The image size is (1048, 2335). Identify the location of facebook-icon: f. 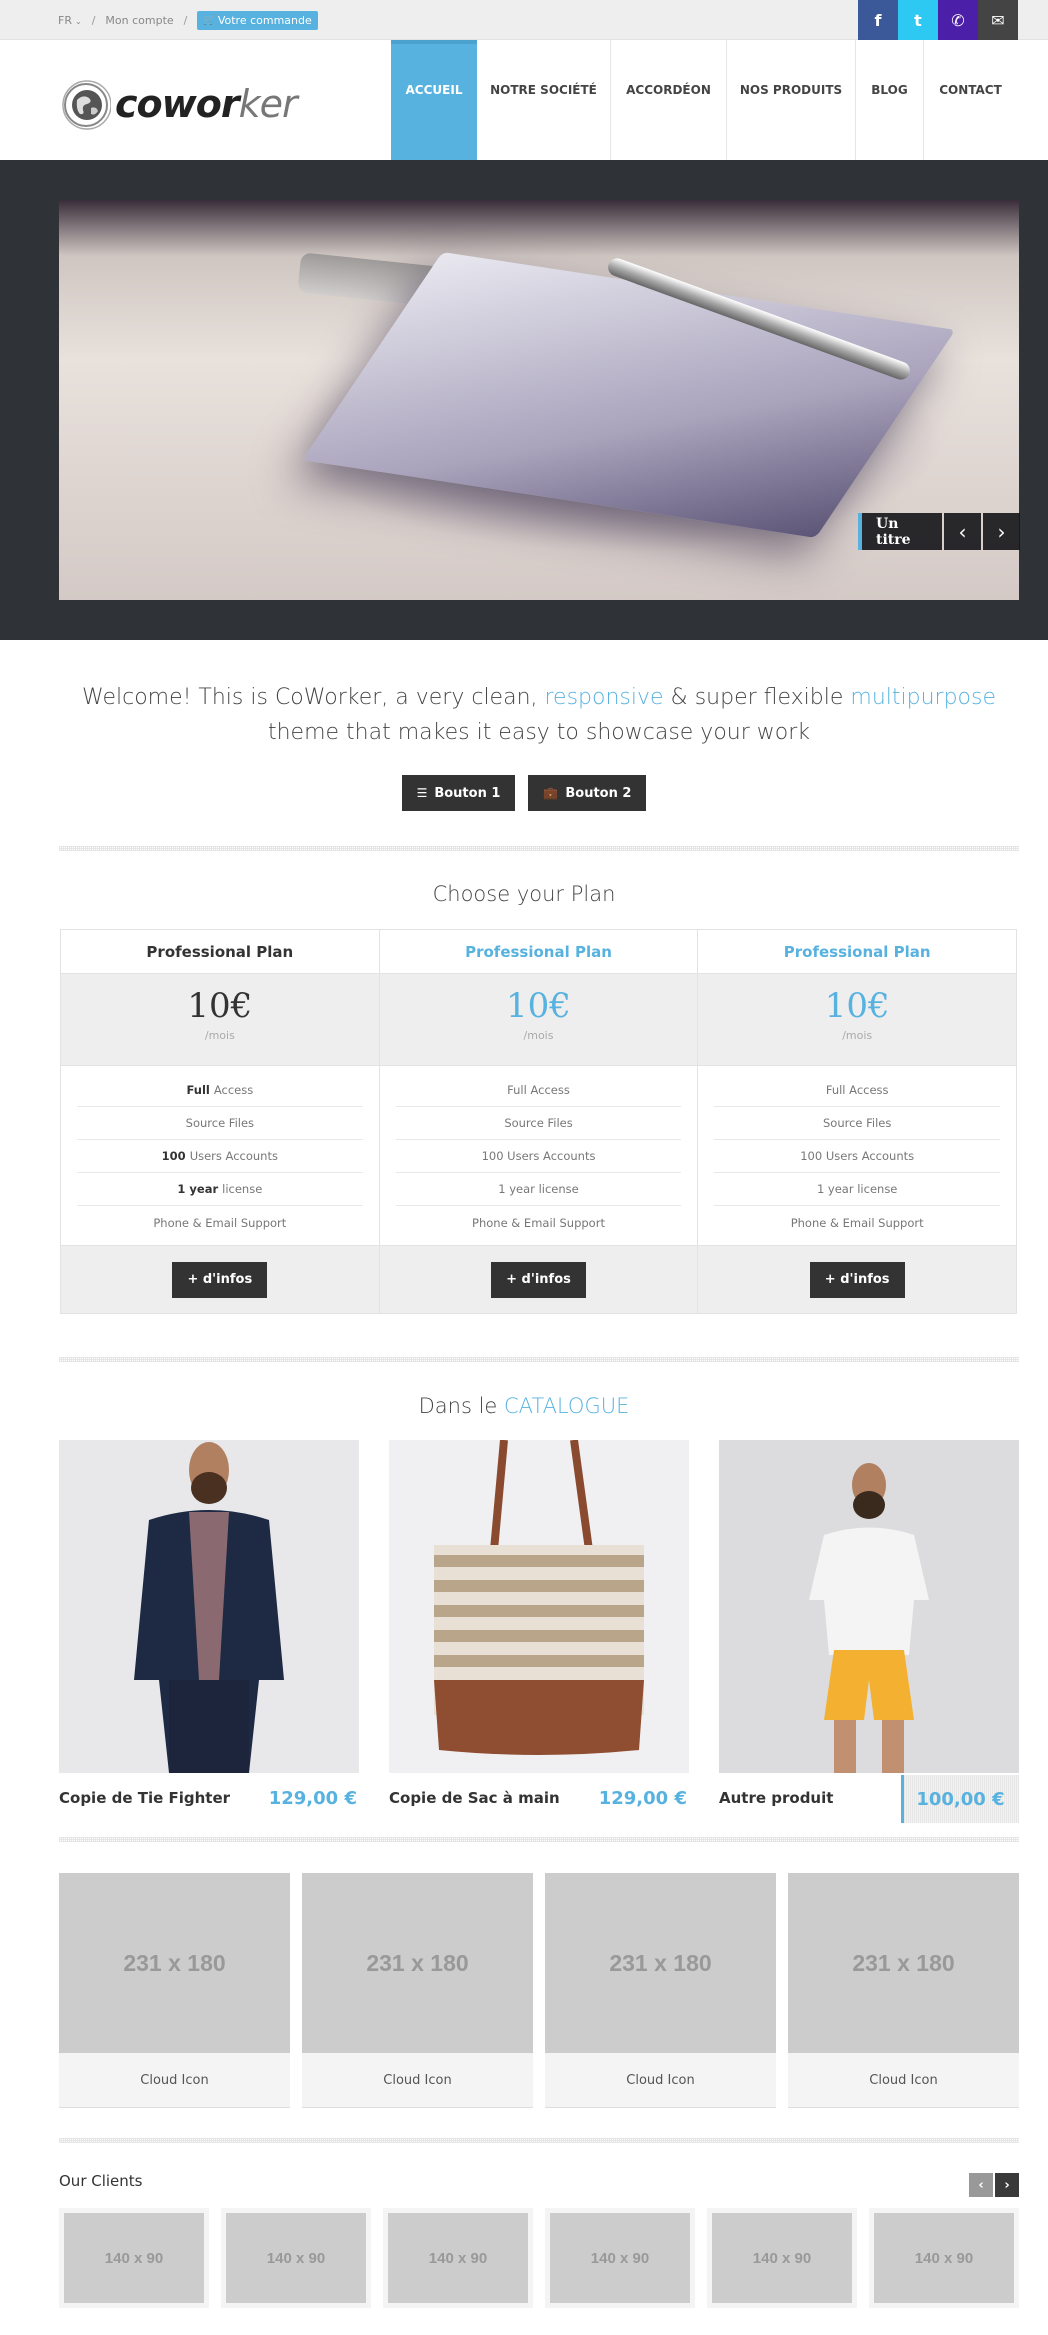
(878, 20).